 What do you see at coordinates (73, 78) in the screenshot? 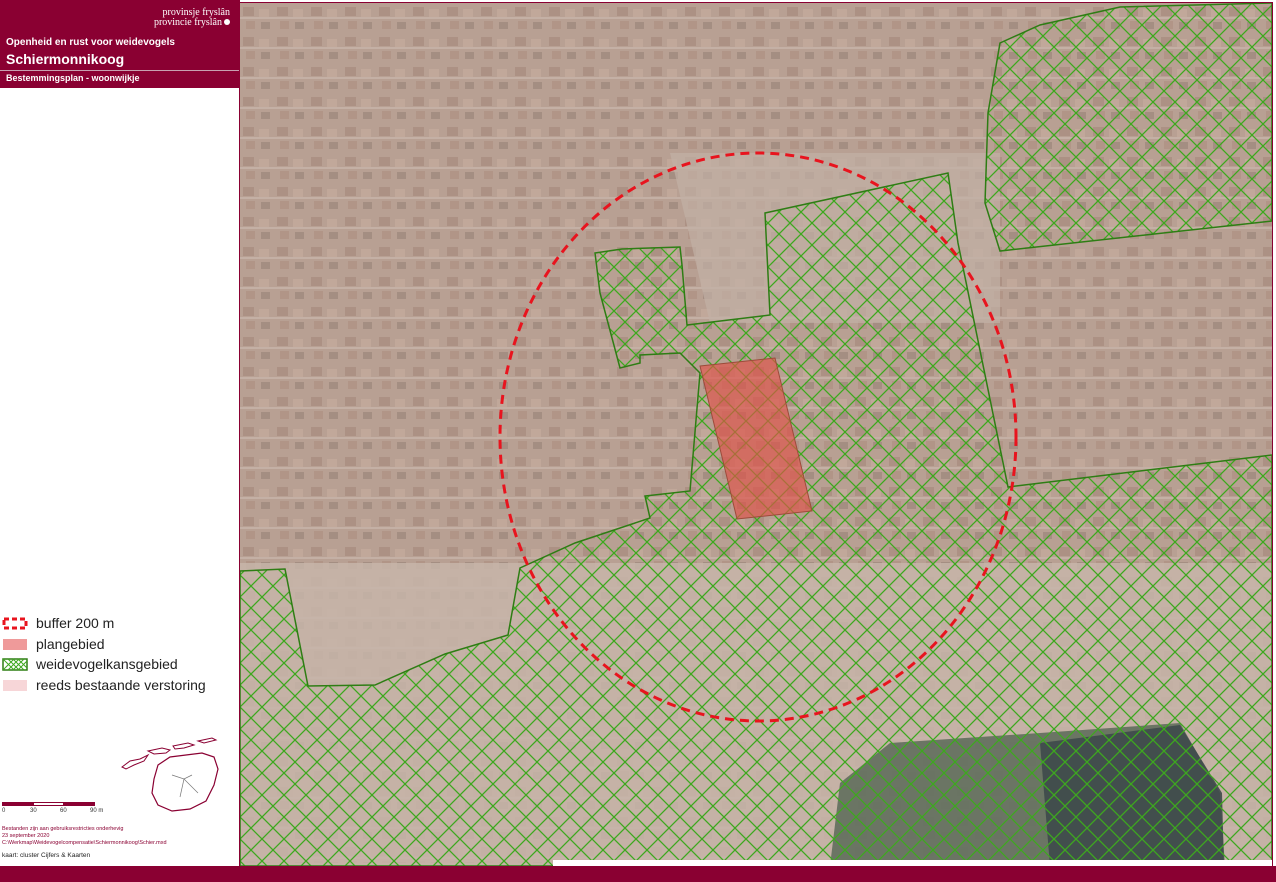
I see `plan-label: Bestemmingsplan - woonwijkje` at bounding box center [73, 78].